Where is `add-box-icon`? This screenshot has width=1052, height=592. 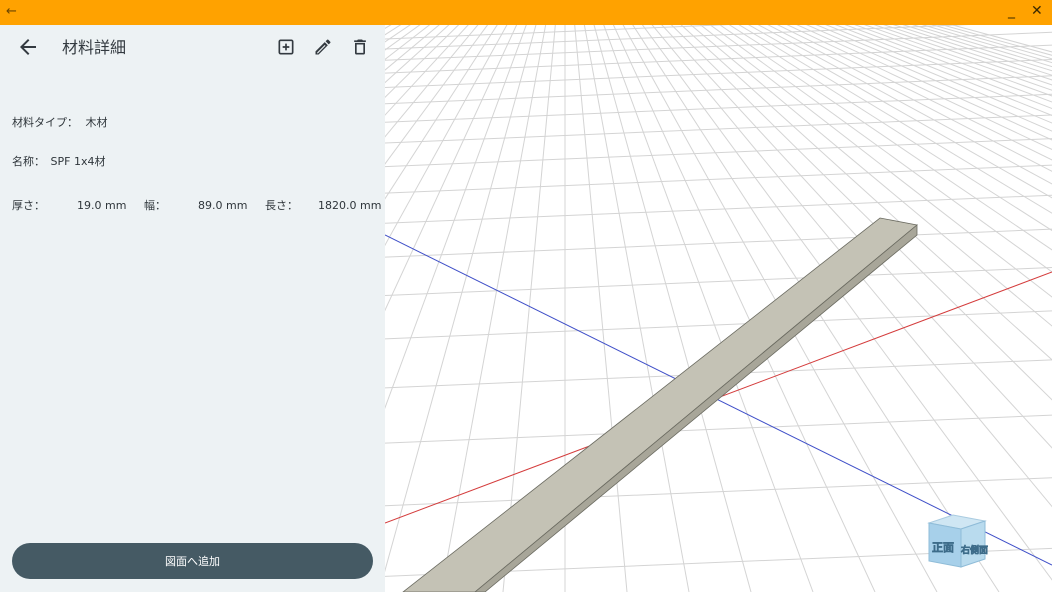 add-box-icon is located at coordinates (286, 47).